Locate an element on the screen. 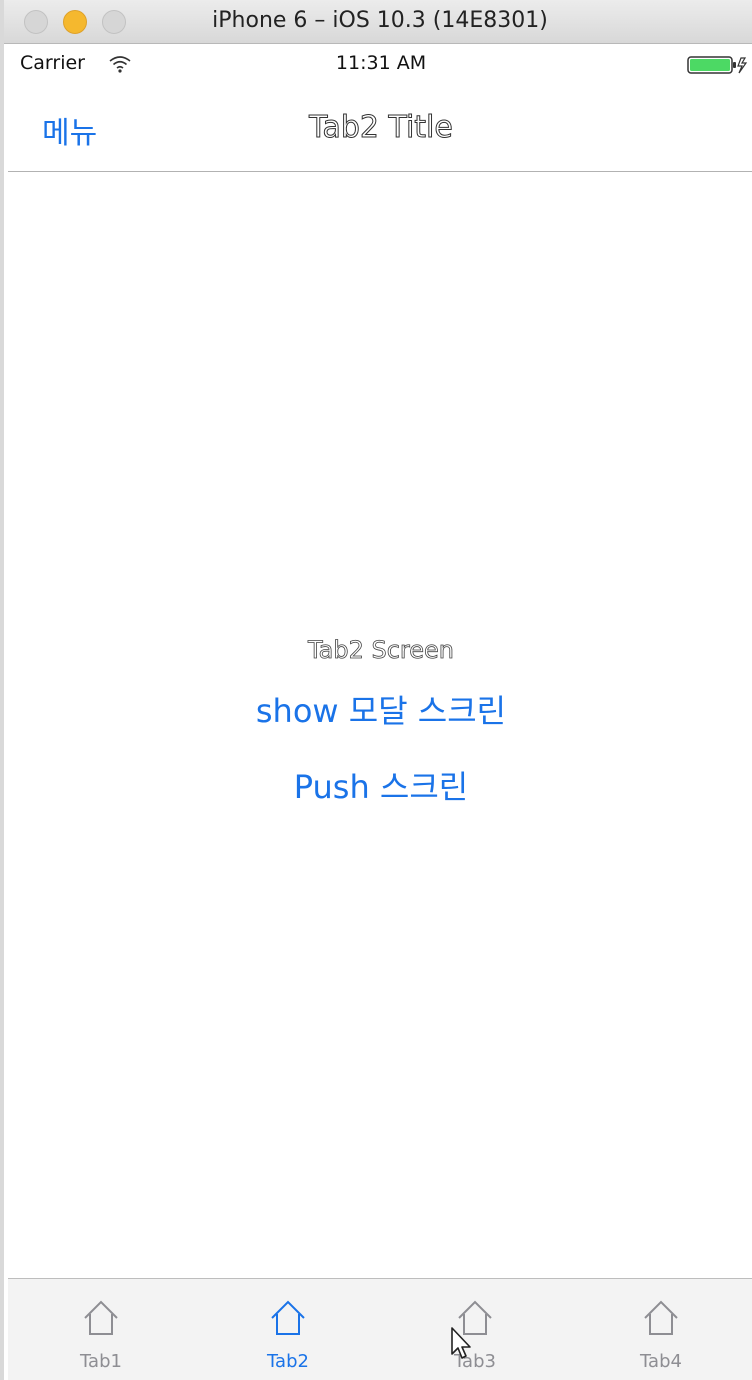 Image resolution: width=752 pixels, height=1380 pixels. tab-label: Tab2 is located at coordinates (288, 1361).